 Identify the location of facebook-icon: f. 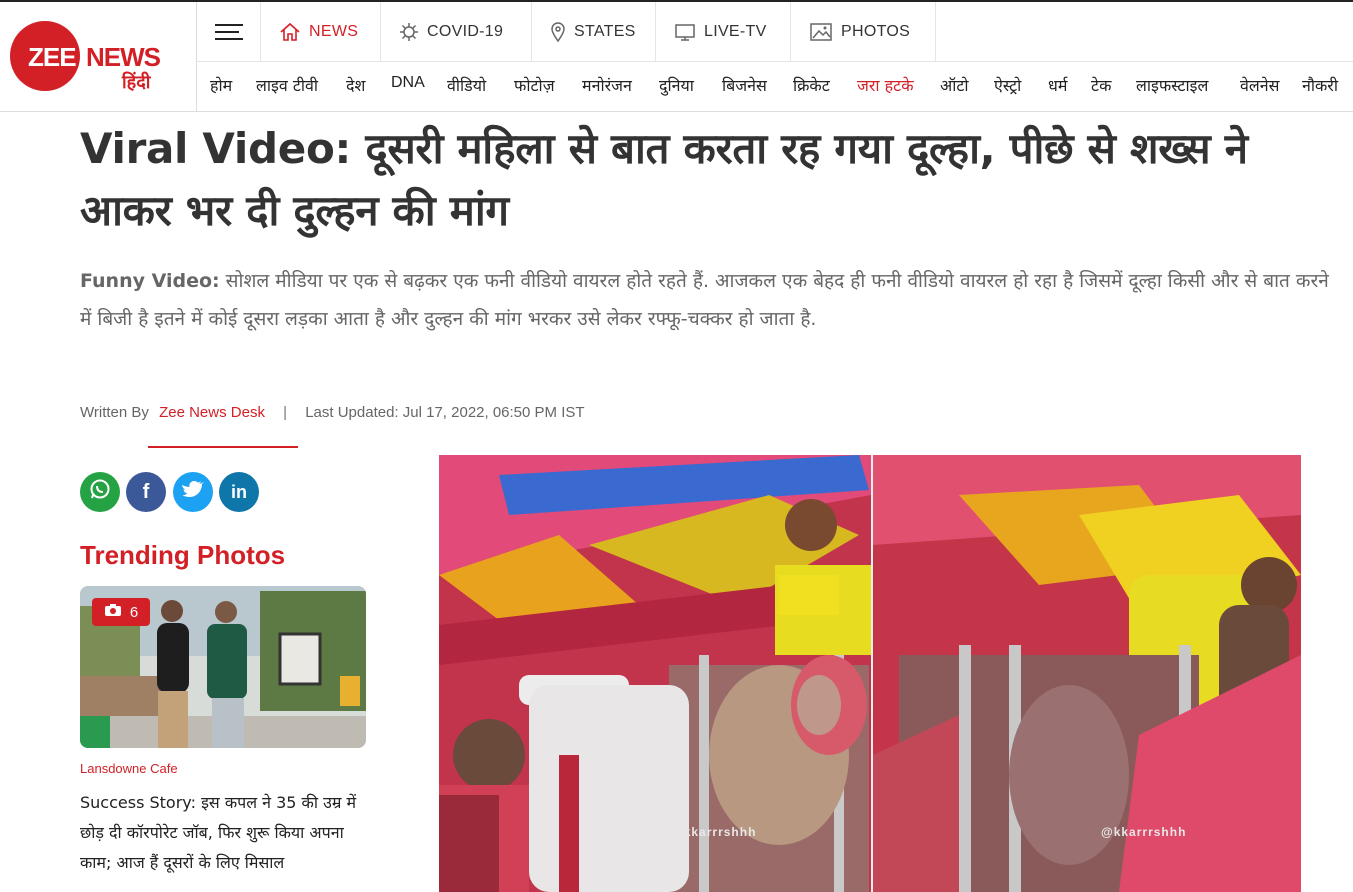
(146, 491).